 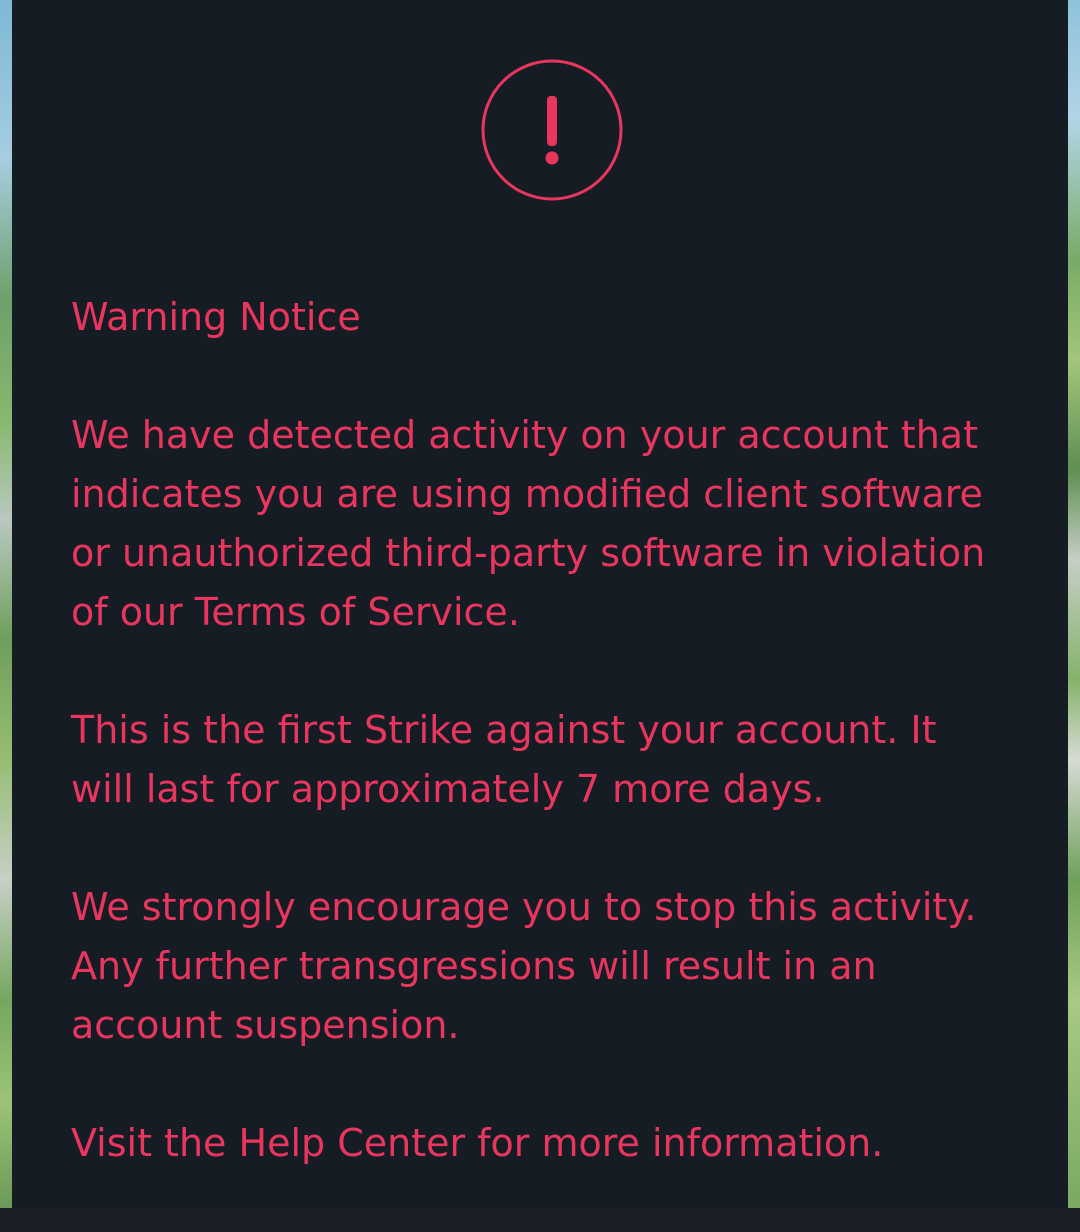 What do you see at coordinates (552, 130) in the screenshot?
I see `exclamation-circle-icon` at bounding box center [552, 130].